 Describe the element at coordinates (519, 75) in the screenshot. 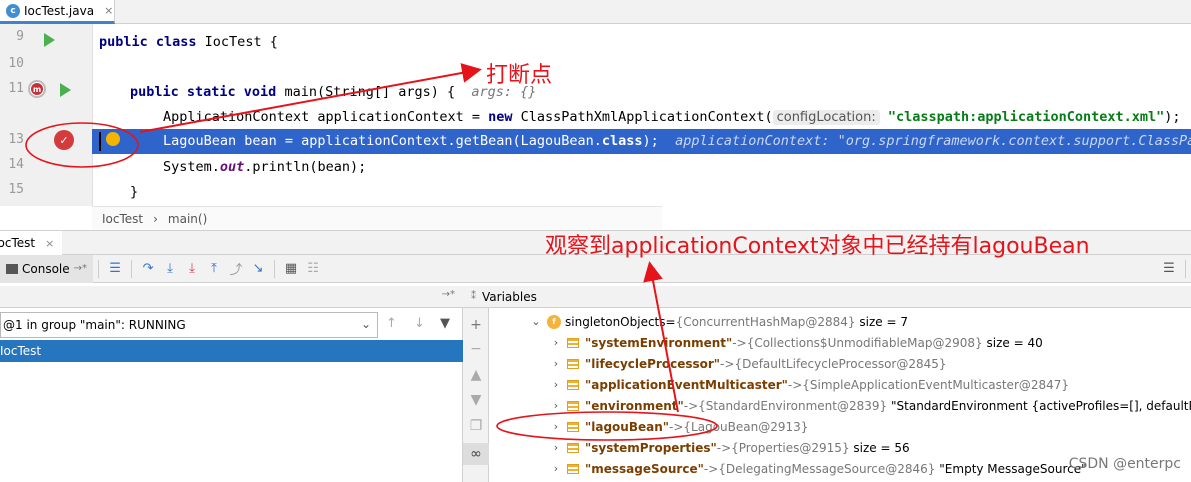

I see `annotation-breakpoint-label: 打断点` at that location.